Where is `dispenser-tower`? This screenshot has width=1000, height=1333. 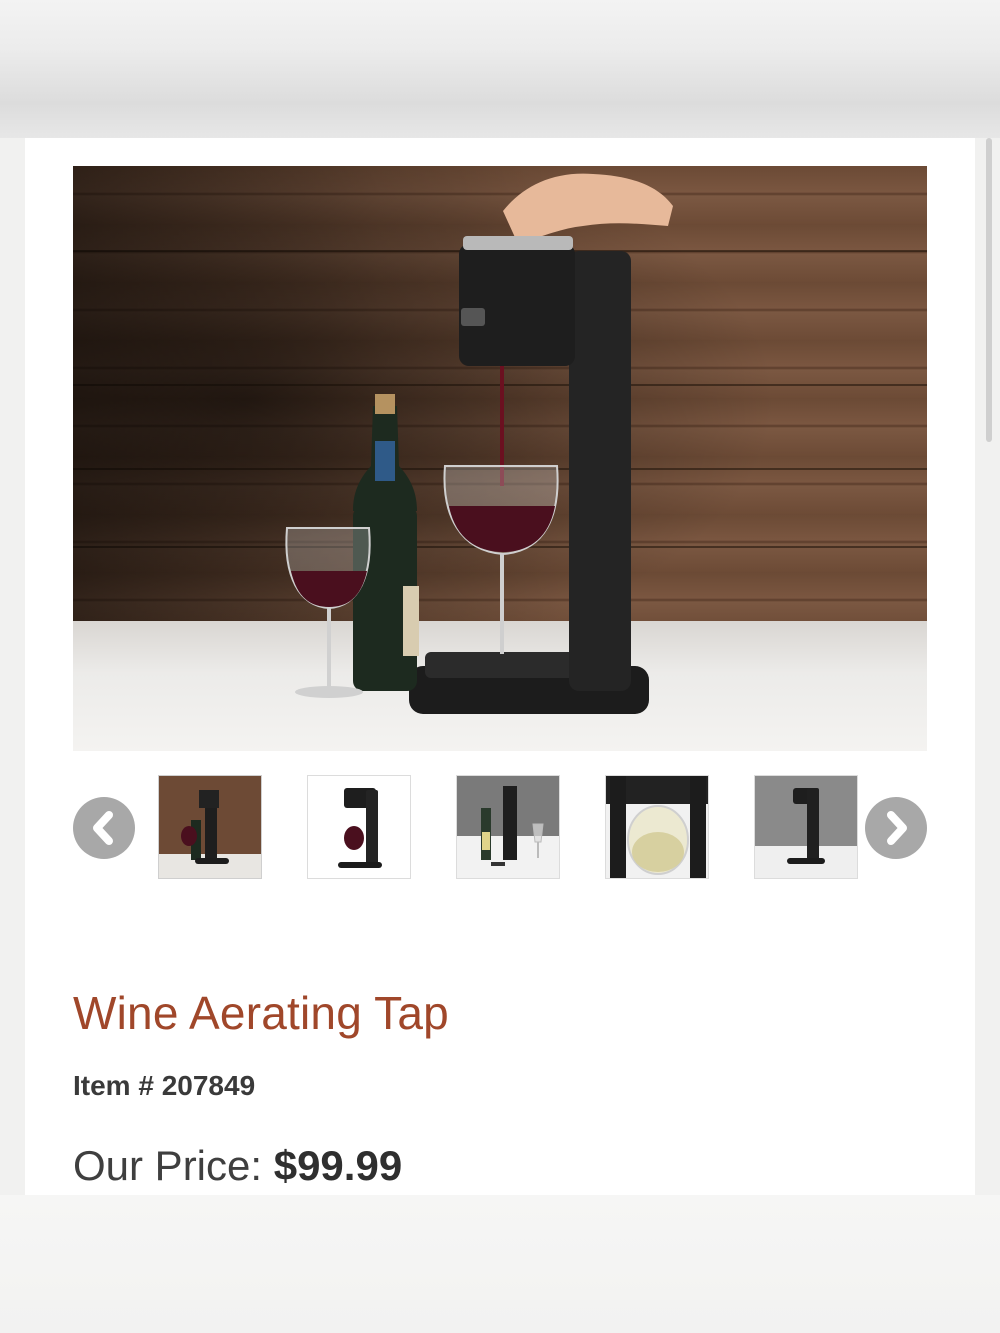 dispenser-tower is located at coordinates (600, 471).